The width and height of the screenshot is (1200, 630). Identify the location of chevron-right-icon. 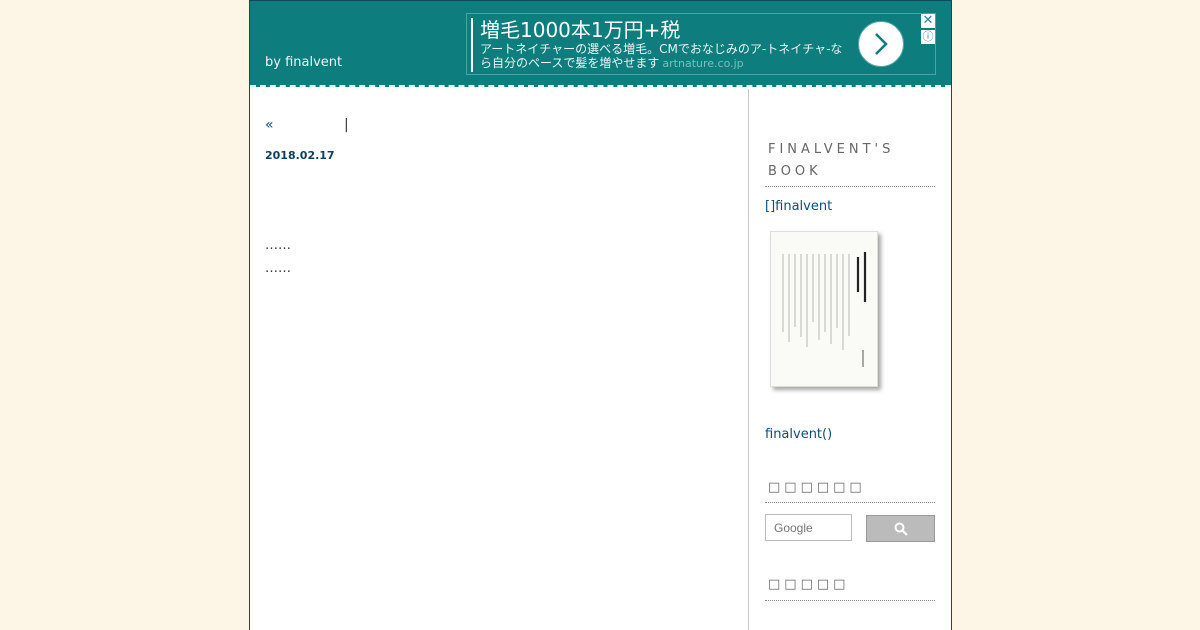
(881, 44).